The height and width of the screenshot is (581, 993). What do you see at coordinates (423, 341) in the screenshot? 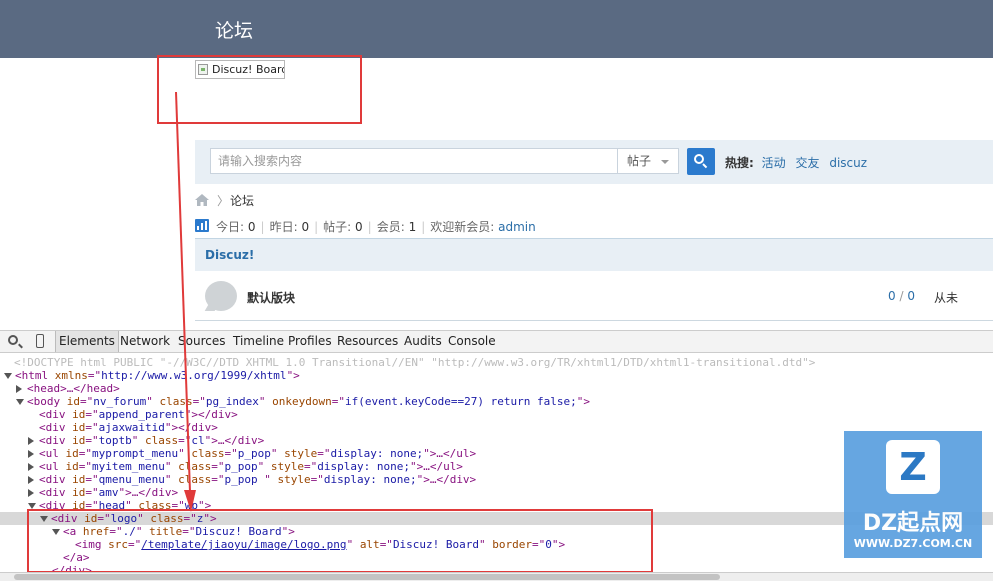
I see `tab-audits: Audits` at bounding box center [423, 341].